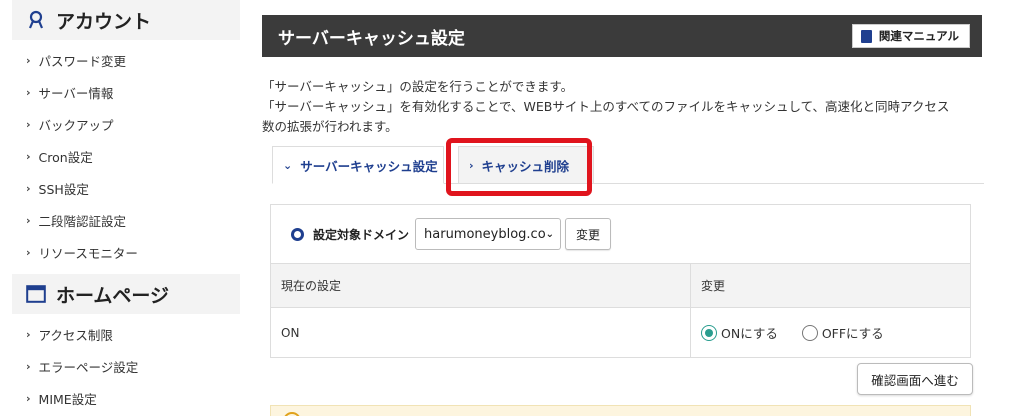 Image resolution: width=1024 pixels, height=416 pixels. I want to click on radio-selected-icon, so click(709, 332).